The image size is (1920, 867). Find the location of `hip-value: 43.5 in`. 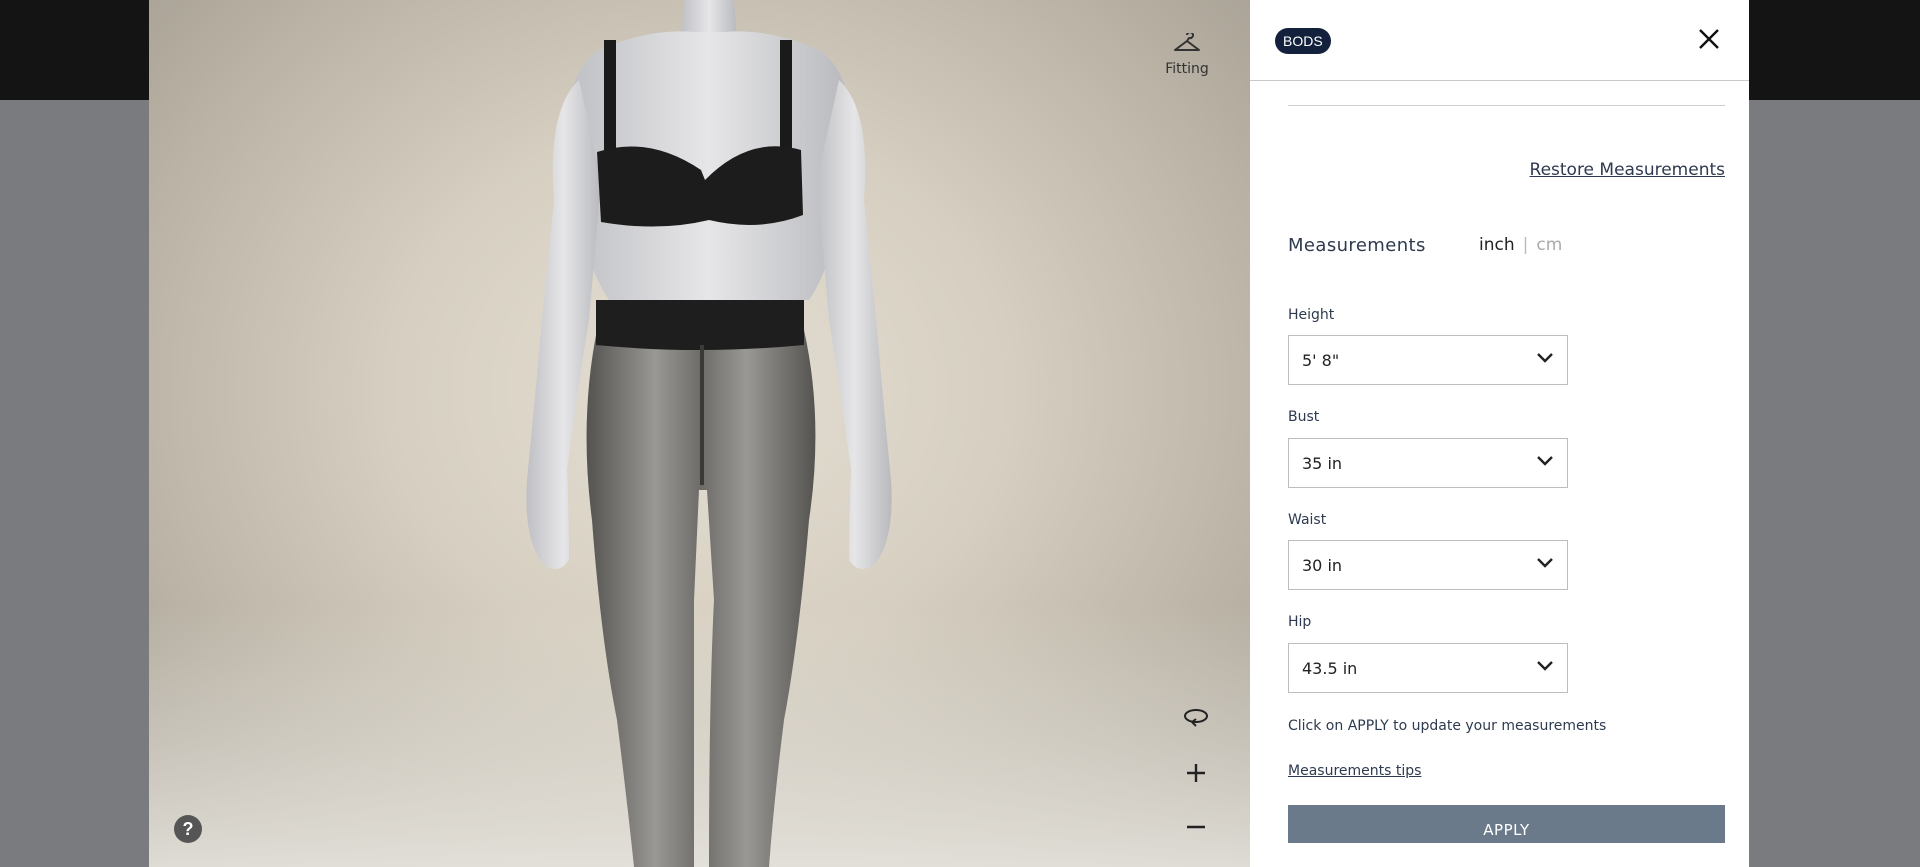

hip-value: 43.5 in is located at coordinates (1330, 668).